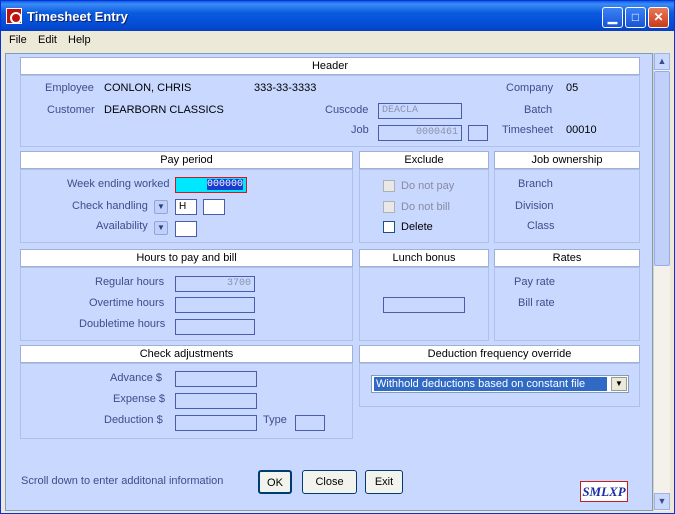 The height and width of the screenshot is (514, 675). What do you see at coordinates (581, 130) in the screenshot?
I see `timesheet-value: 00010` at bounding box center [581, 130].